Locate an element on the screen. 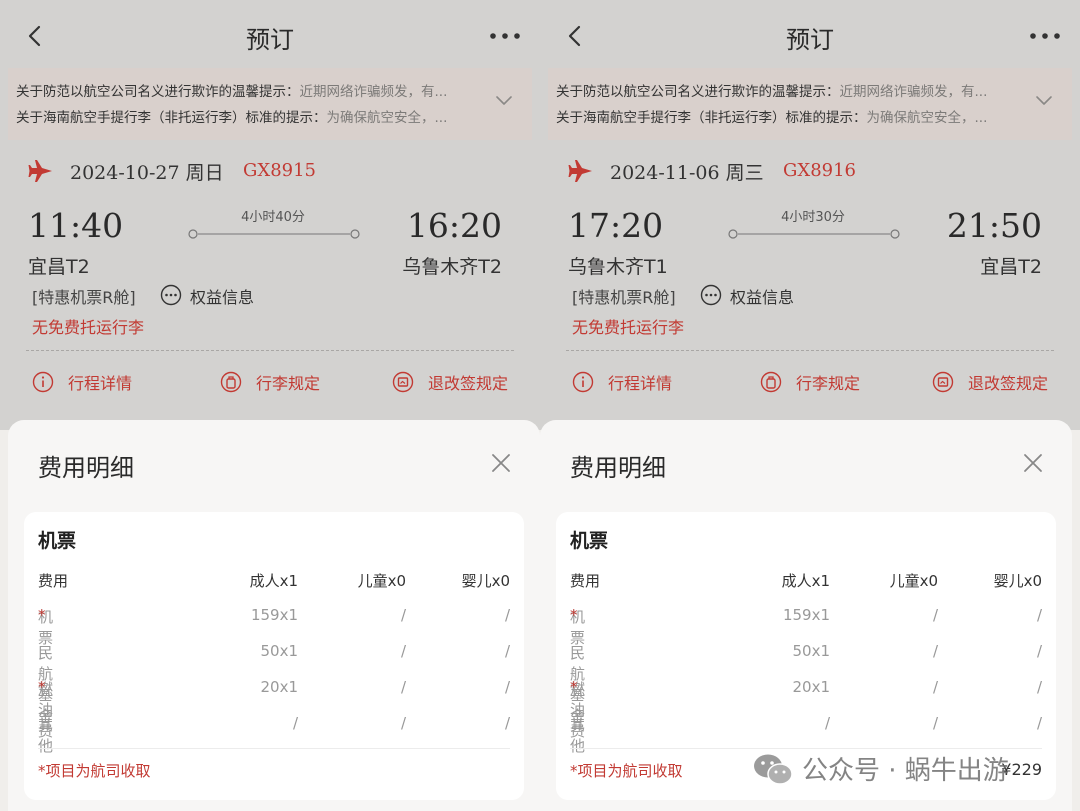 The height and width of the screenshot is (811, 1080). departure-time: 11:40 is located at coordinates (76, 225).